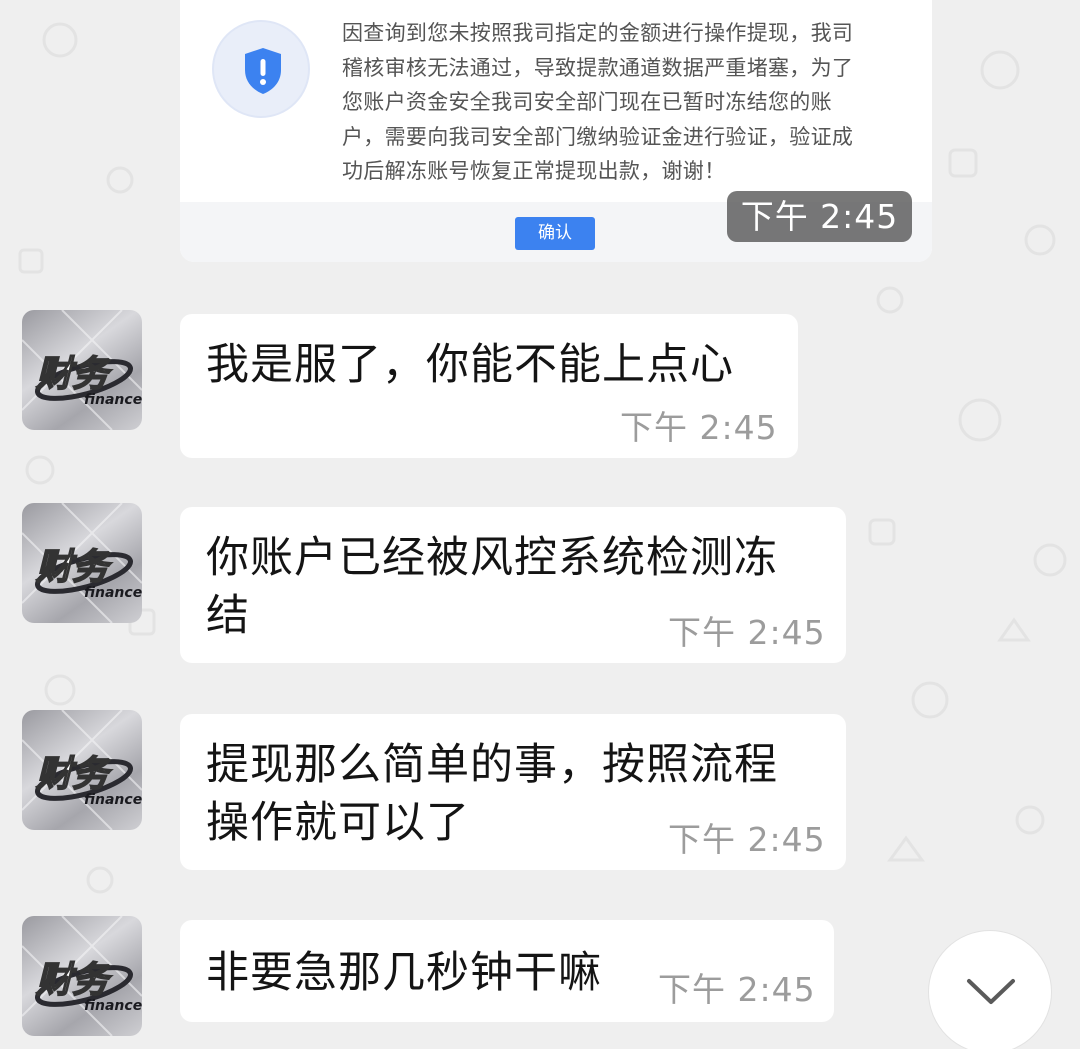  I want to click on notice-line: 稽核审核无法通过，导致提款通道数据严重堵塞，为了, so click(598, 67).